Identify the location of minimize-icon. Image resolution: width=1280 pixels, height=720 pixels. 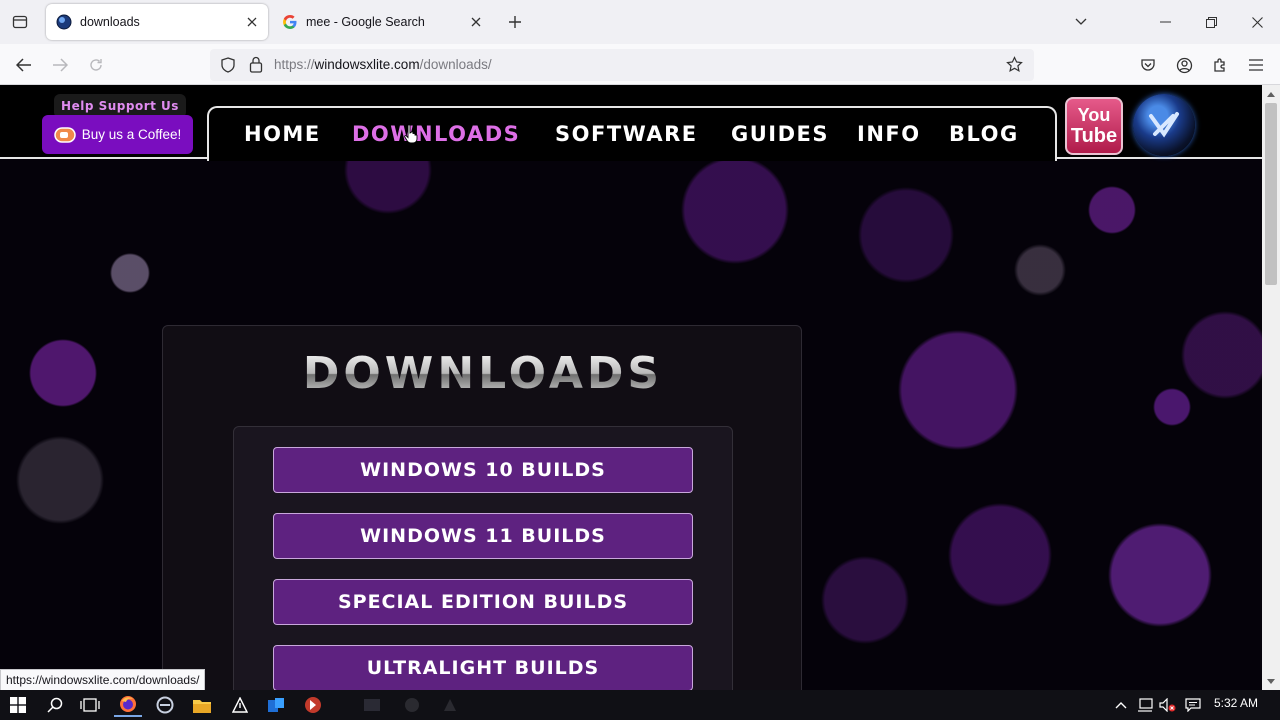
(1165, 22).